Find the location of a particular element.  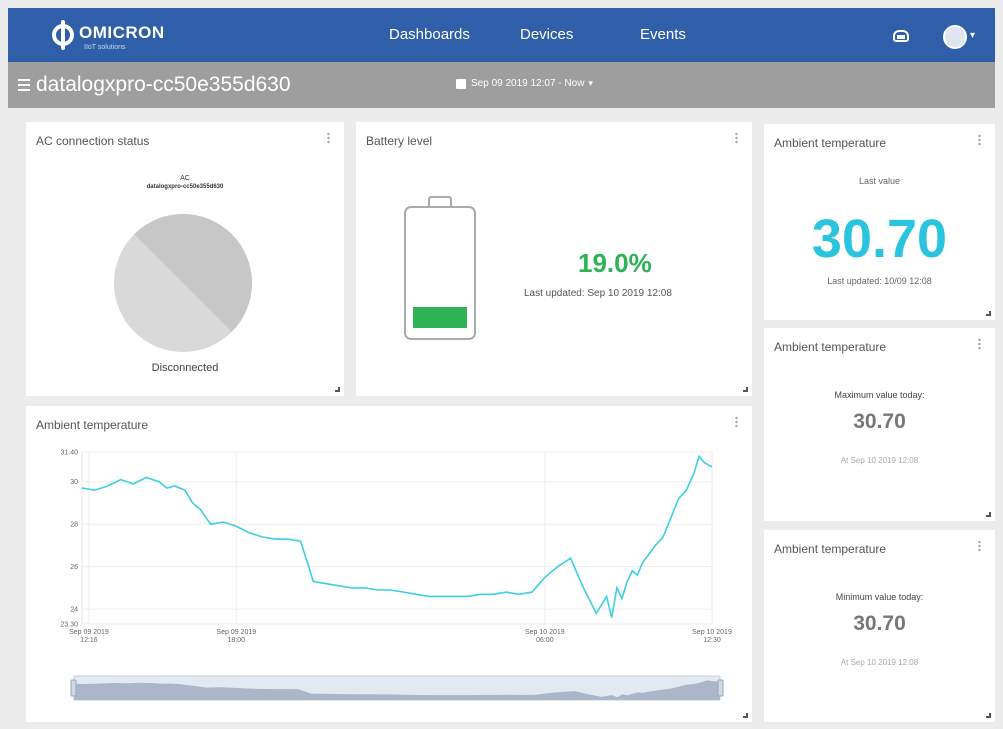

max-value-label: Maximum value today: is located at coordinates (879, 395).